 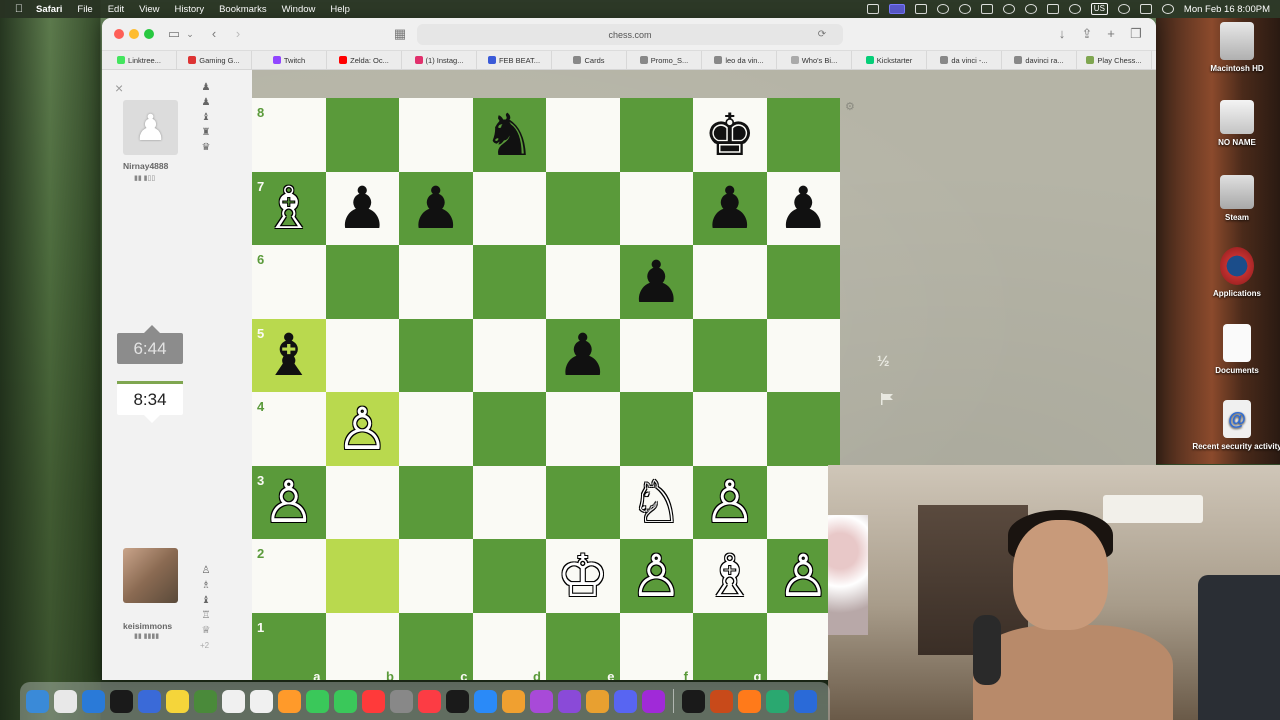 What do you see at coordinates (289, 282) in the screenshot?
I see `board-square-a6: 6` at bounding box center [289, 282].